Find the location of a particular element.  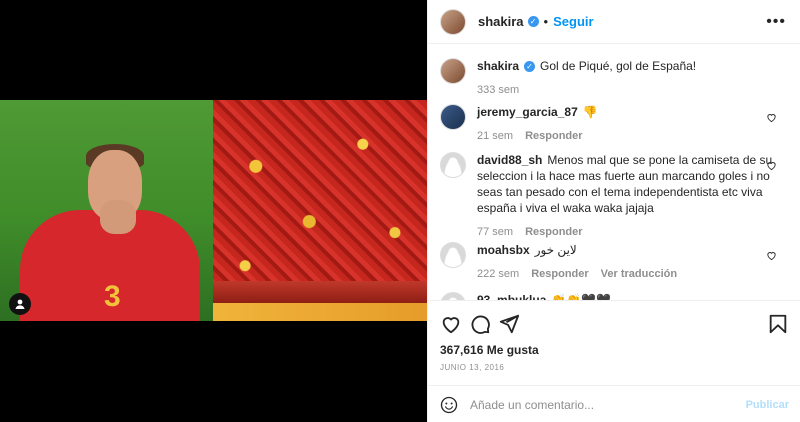

comment-composer: Publicar is located at coordinates (614, 403).